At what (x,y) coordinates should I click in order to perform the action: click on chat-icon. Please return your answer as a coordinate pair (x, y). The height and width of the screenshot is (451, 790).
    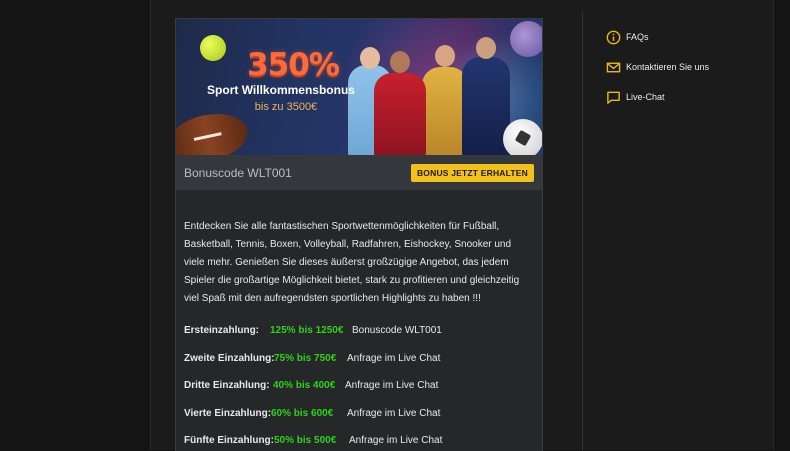
    Looking at the image, I should click on (613, 97).